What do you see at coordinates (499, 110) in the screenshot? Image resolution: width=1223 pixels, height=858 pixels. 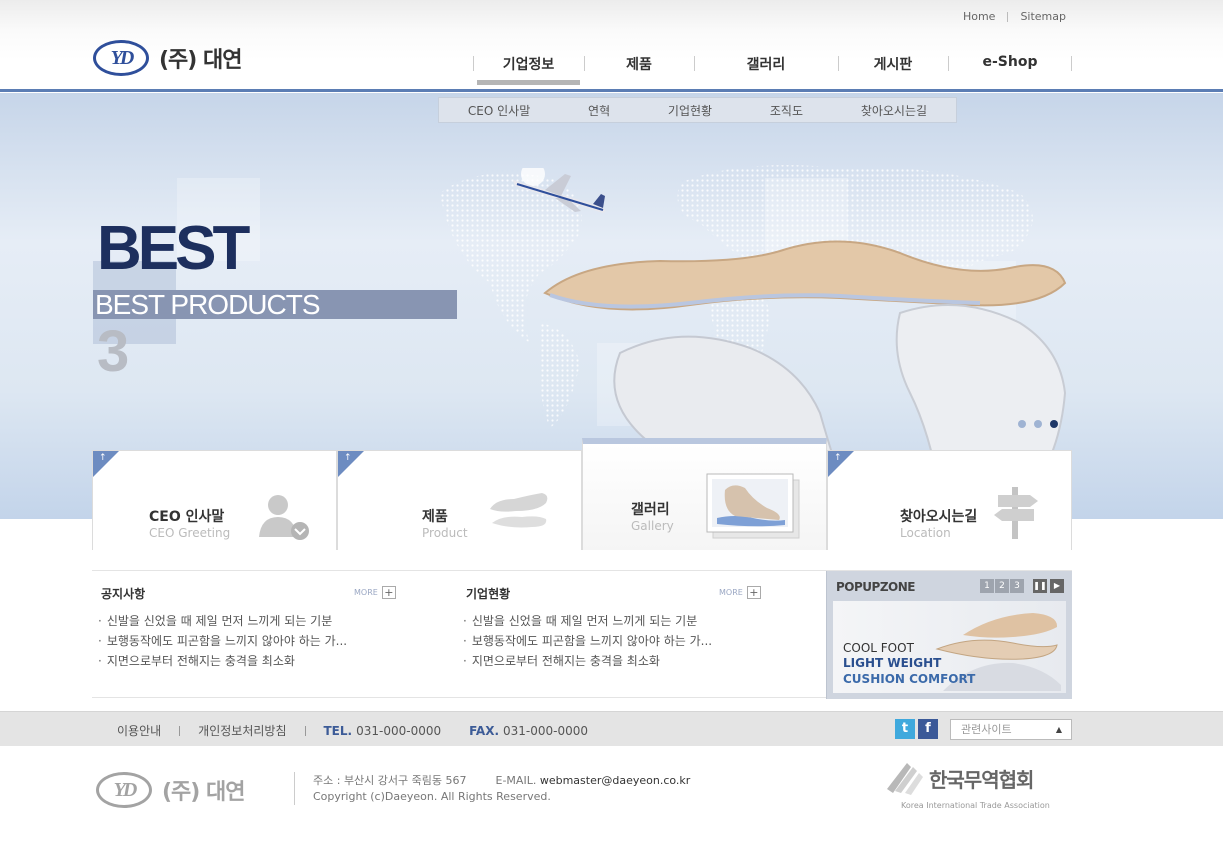 I see `subnav-ceo: CEO 인사말` at bounding box center [499, 110].